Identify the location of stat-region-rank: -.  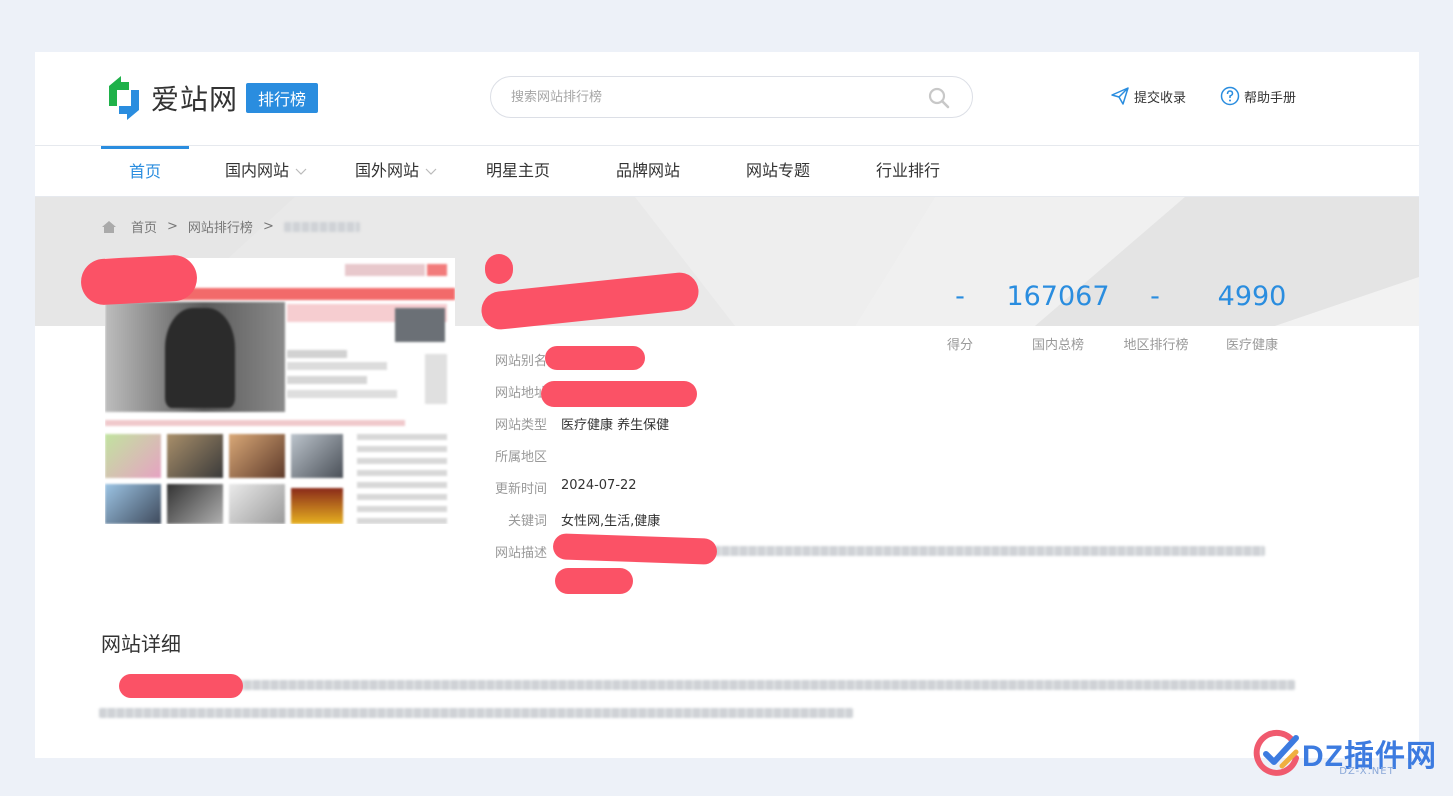
(1155, 296).